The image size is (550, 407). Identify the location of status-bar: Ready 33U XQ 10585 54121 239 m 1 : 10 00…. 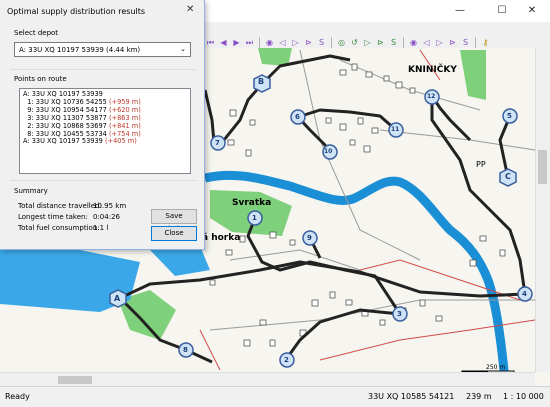
(275, 396).